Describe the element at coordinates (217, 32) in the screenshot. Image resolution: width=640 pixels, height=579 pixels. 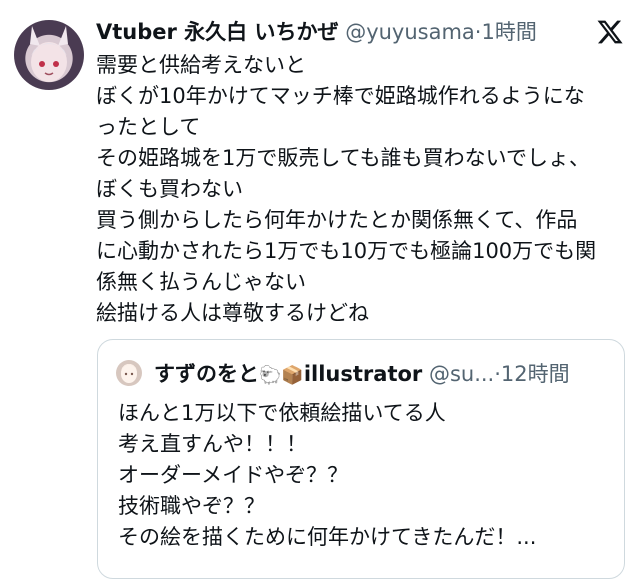
I see `author-display-name: Vtuber 永久白 いちかぜ` at that location.